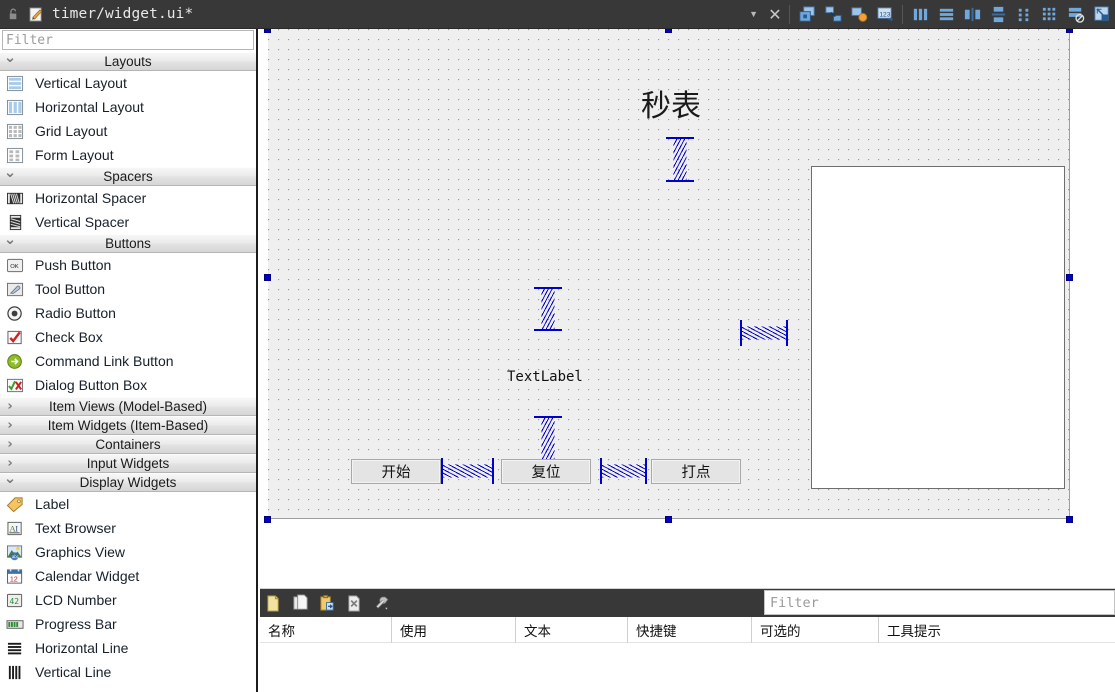  I want to click on edit-buddies-icon, so click(859, 14).